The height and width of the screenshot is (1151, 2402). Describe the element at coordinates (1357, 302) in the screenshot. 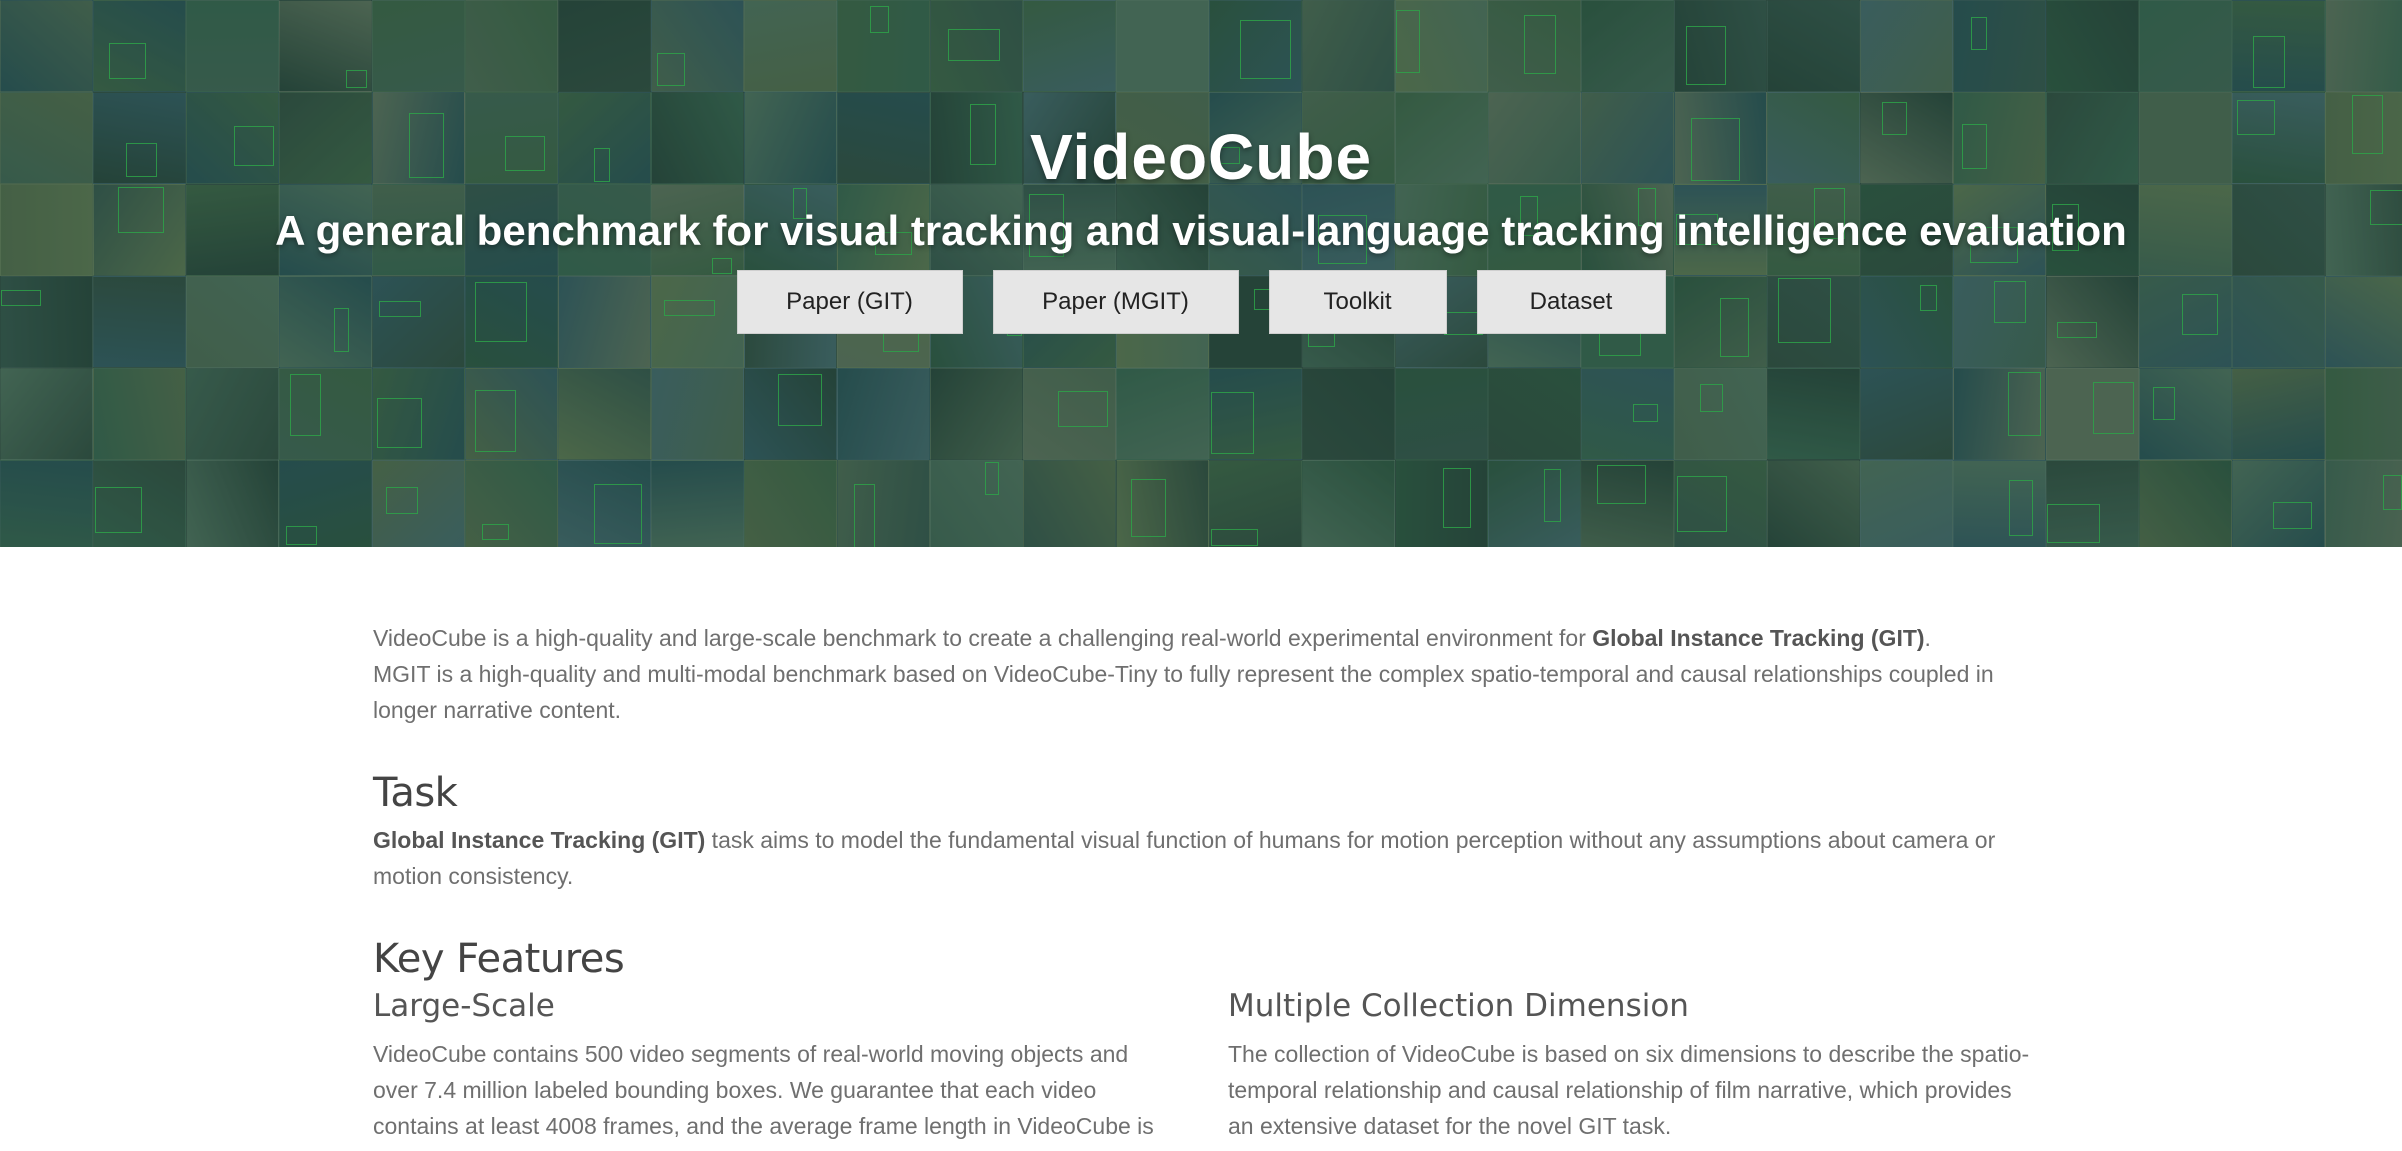

I see `toolkit-button: Toolkit` at that location.